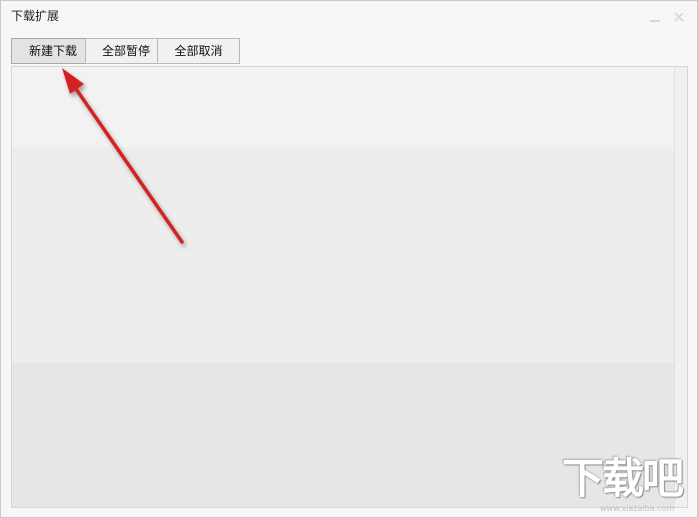  What do you see at coordinates (126, 51) in the screenshot?
I see `pause-all-button: 全部暂停` at bounding box center [126, 51].